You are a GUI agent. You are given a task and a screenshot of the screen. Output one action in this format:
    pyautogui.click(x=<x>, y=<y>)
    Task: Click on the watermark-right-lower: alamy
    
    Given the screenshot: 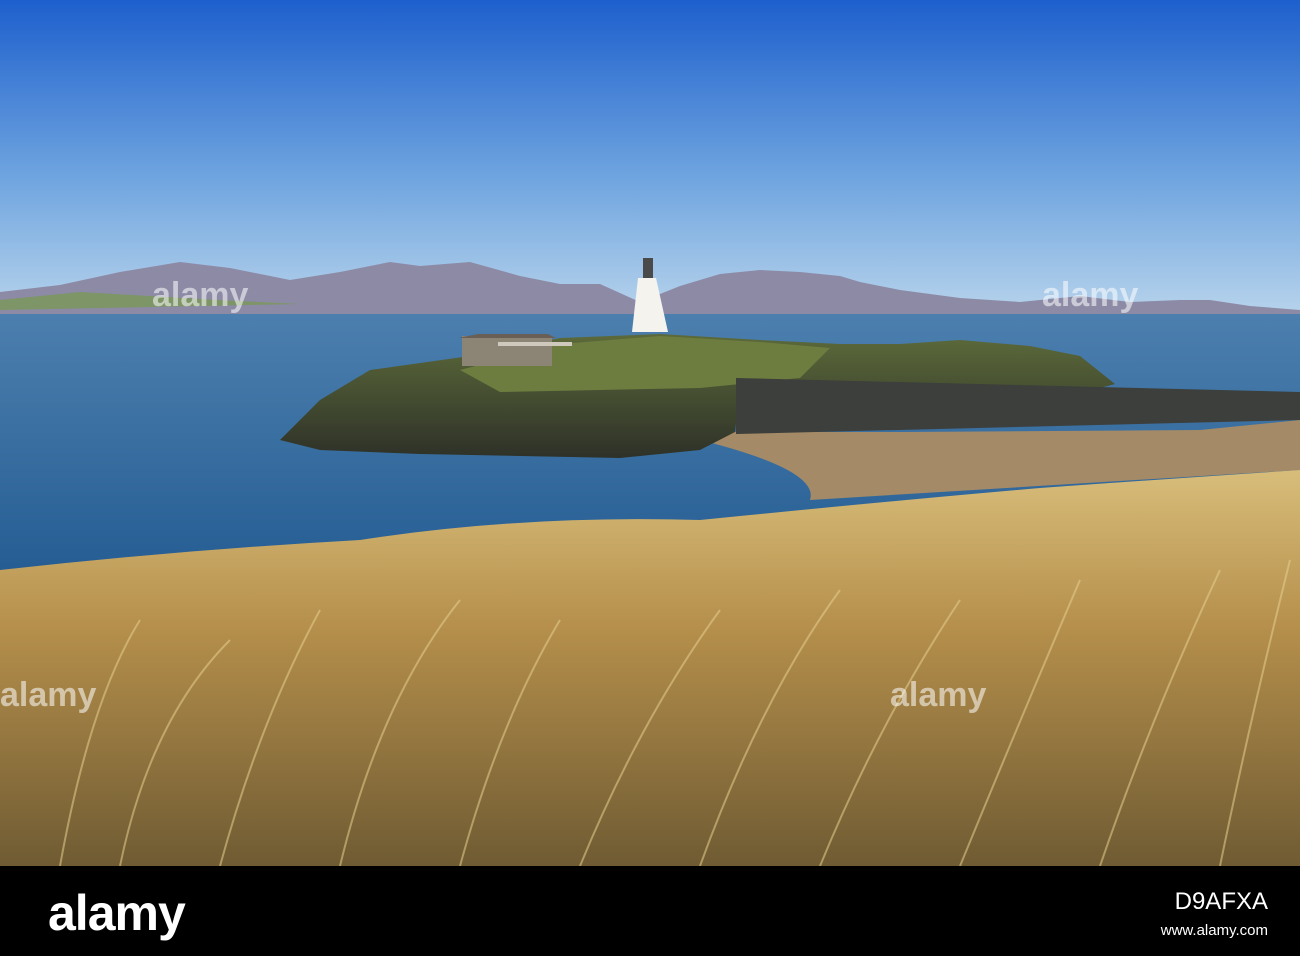 What is the action you would take?
    pyautogui.click(x=938, y=695)
    